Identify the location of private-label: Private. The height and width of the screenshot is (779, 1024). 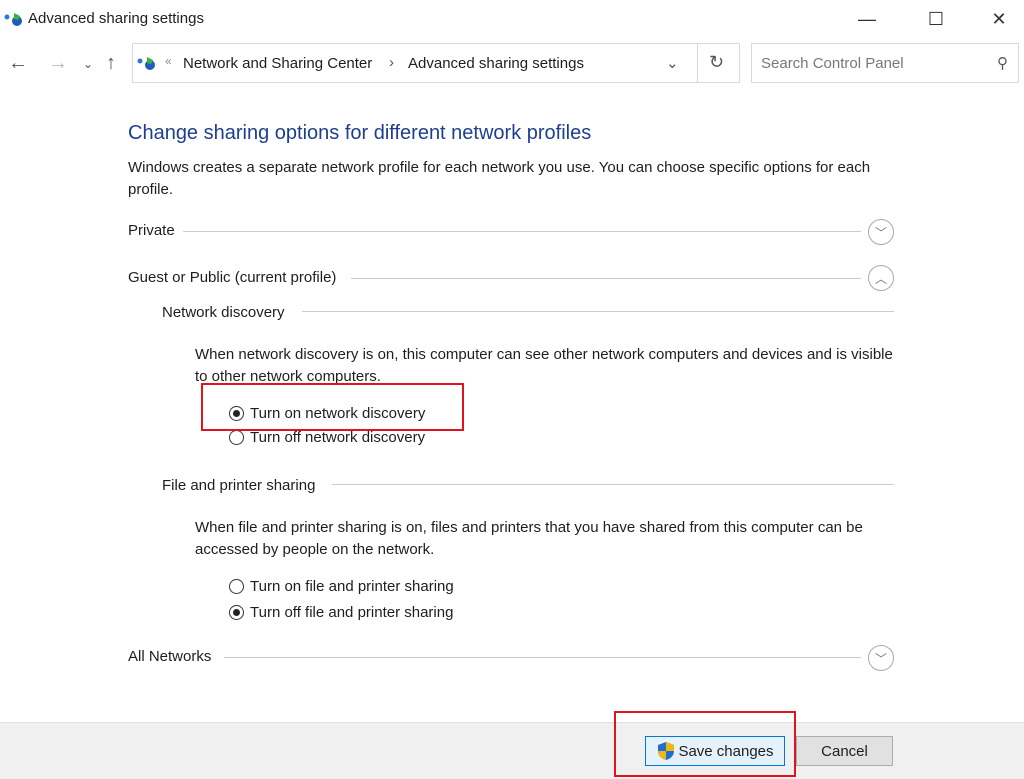
(151, 230).